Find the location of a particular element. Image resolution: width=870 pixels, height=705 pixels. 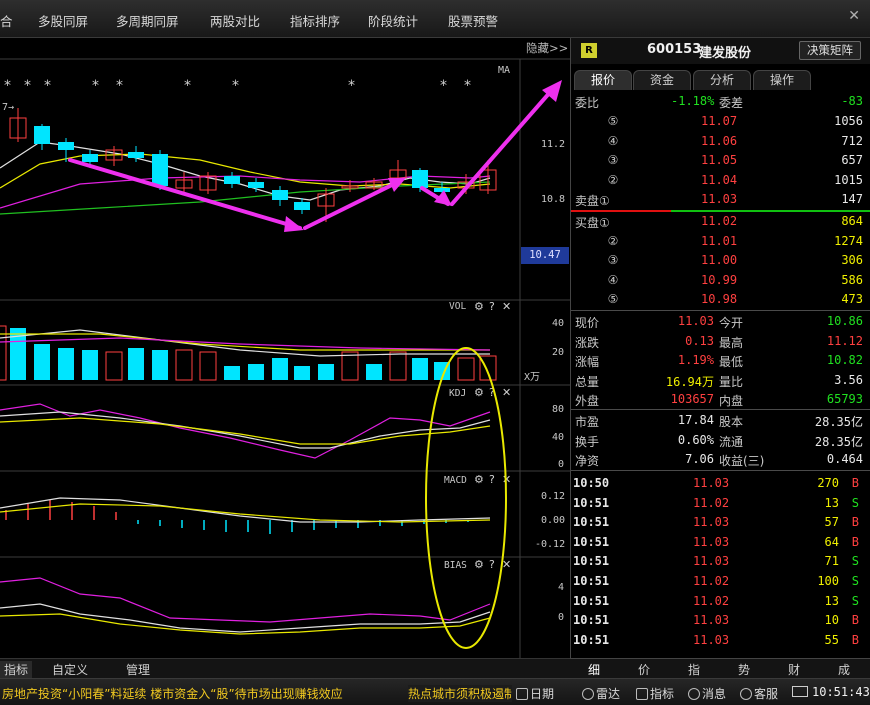

tab-deal: 成 is located at coordinates (844, 669).